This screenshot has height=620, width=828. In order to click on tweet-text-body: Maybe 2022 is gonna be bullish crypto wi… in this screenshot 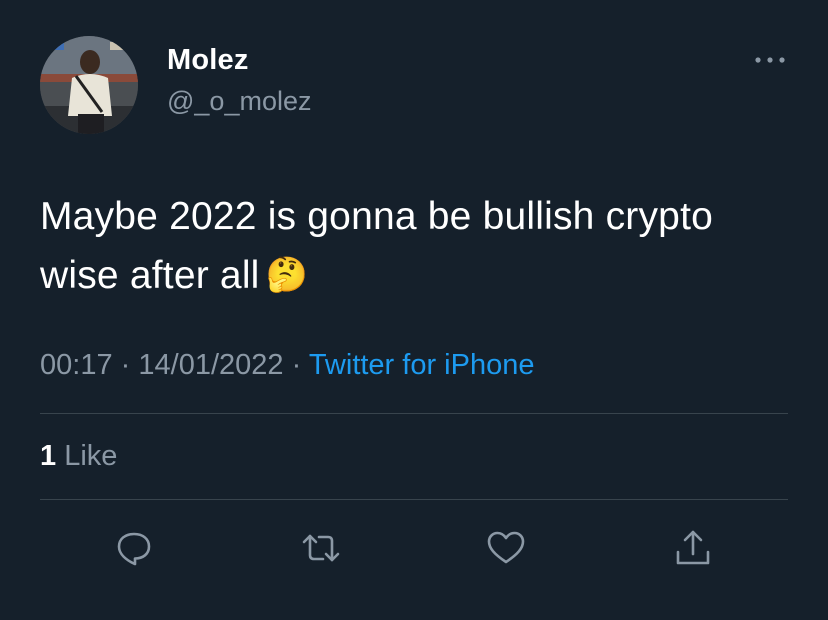, I will do `click(376, 246)`.